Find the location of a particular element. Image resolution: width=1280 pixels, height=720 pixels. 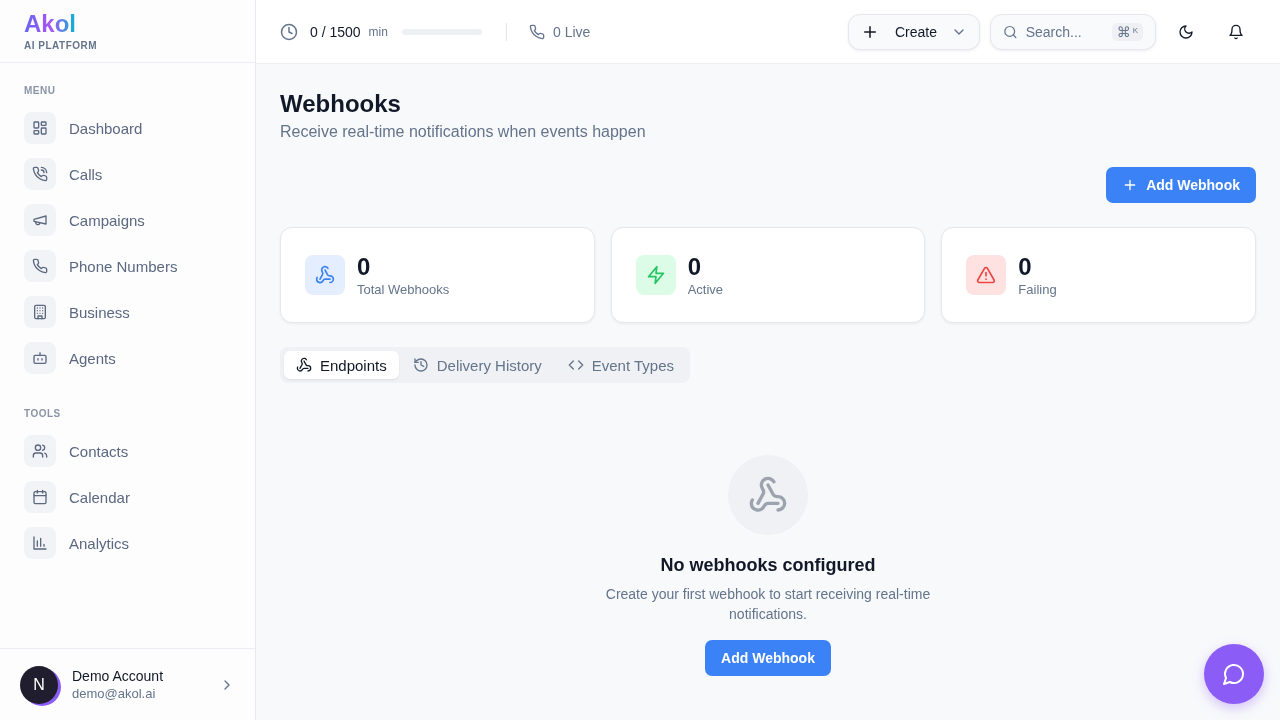

users-icon is located at coordinates (40, 451).